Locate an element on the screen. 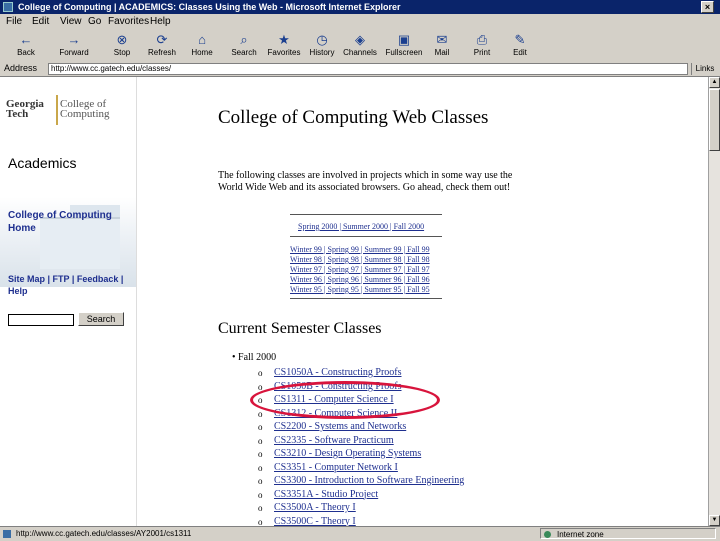 This screenshot has height=541, width=720. course-link: CS3351A - Studio Project is located at coordinates (326, 494).